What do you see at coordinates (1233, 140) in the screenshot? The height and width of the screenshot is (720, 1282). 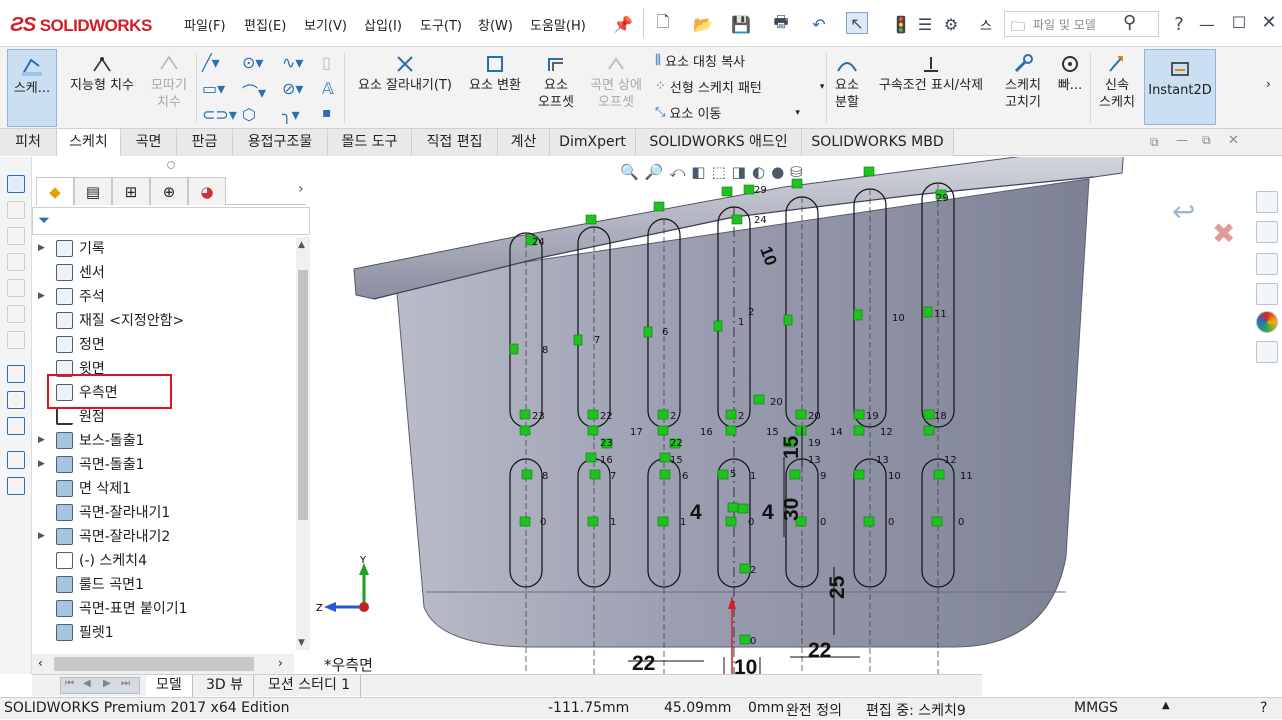 I see `close-doc-icon: ✕` at bounding box center [1233, 140].